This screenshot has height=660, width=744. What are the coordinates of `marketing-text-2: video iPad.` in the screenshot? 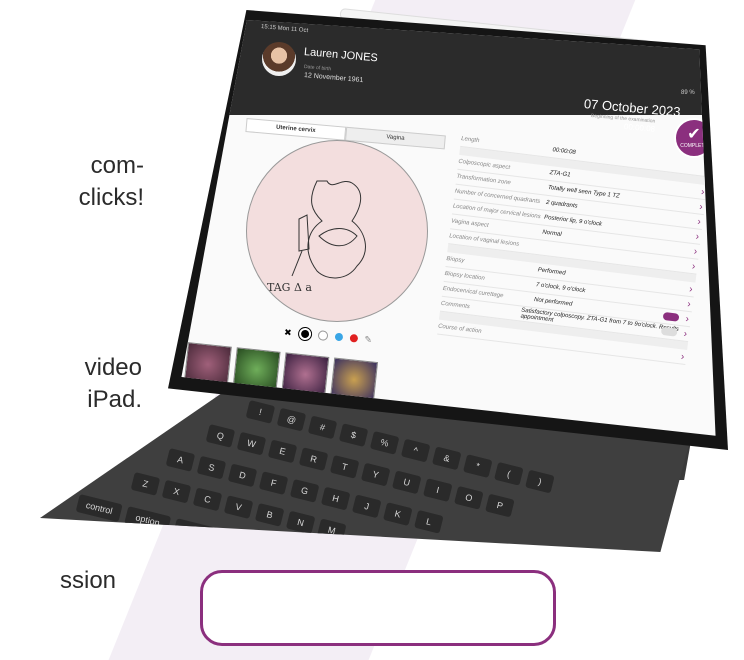 It's located at (101, 384).